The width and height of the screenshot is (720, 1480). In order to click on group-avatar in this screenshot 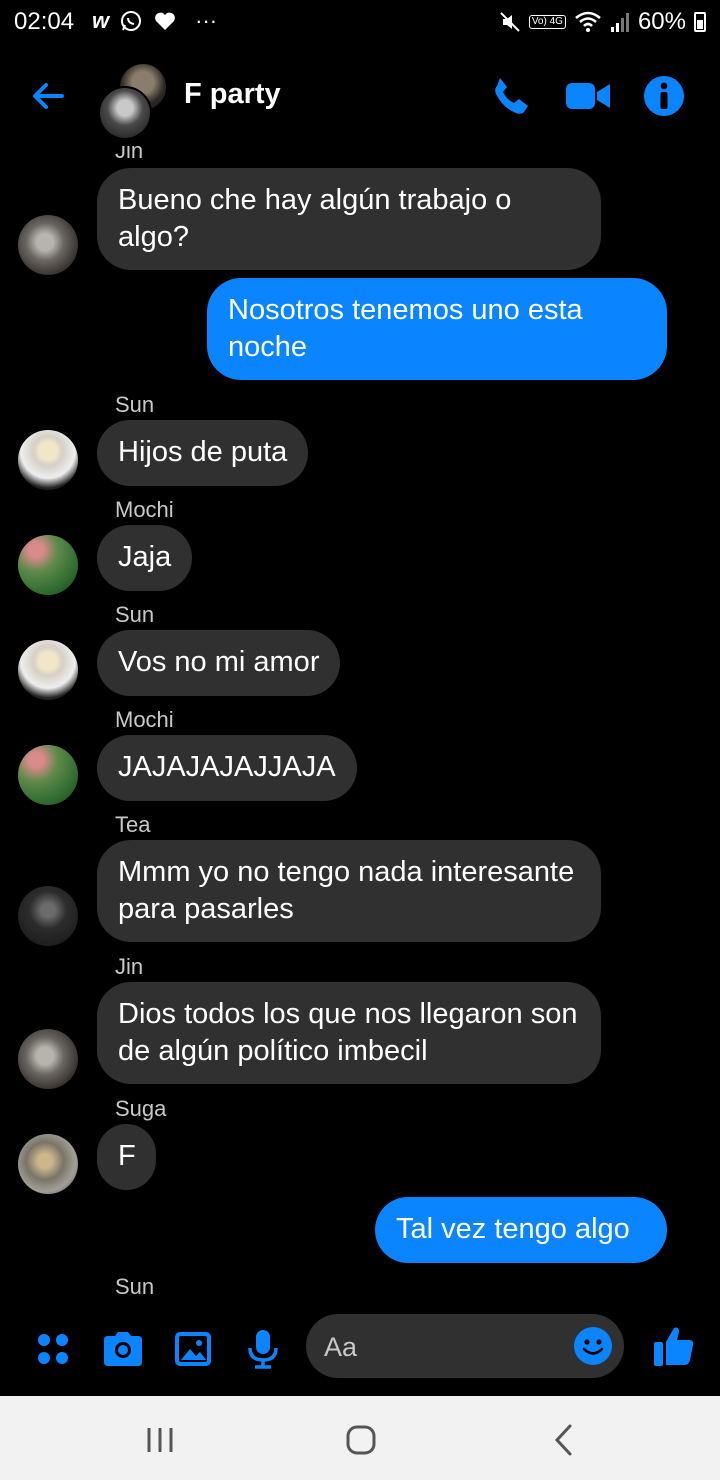, I will do `click(134, 101)`.